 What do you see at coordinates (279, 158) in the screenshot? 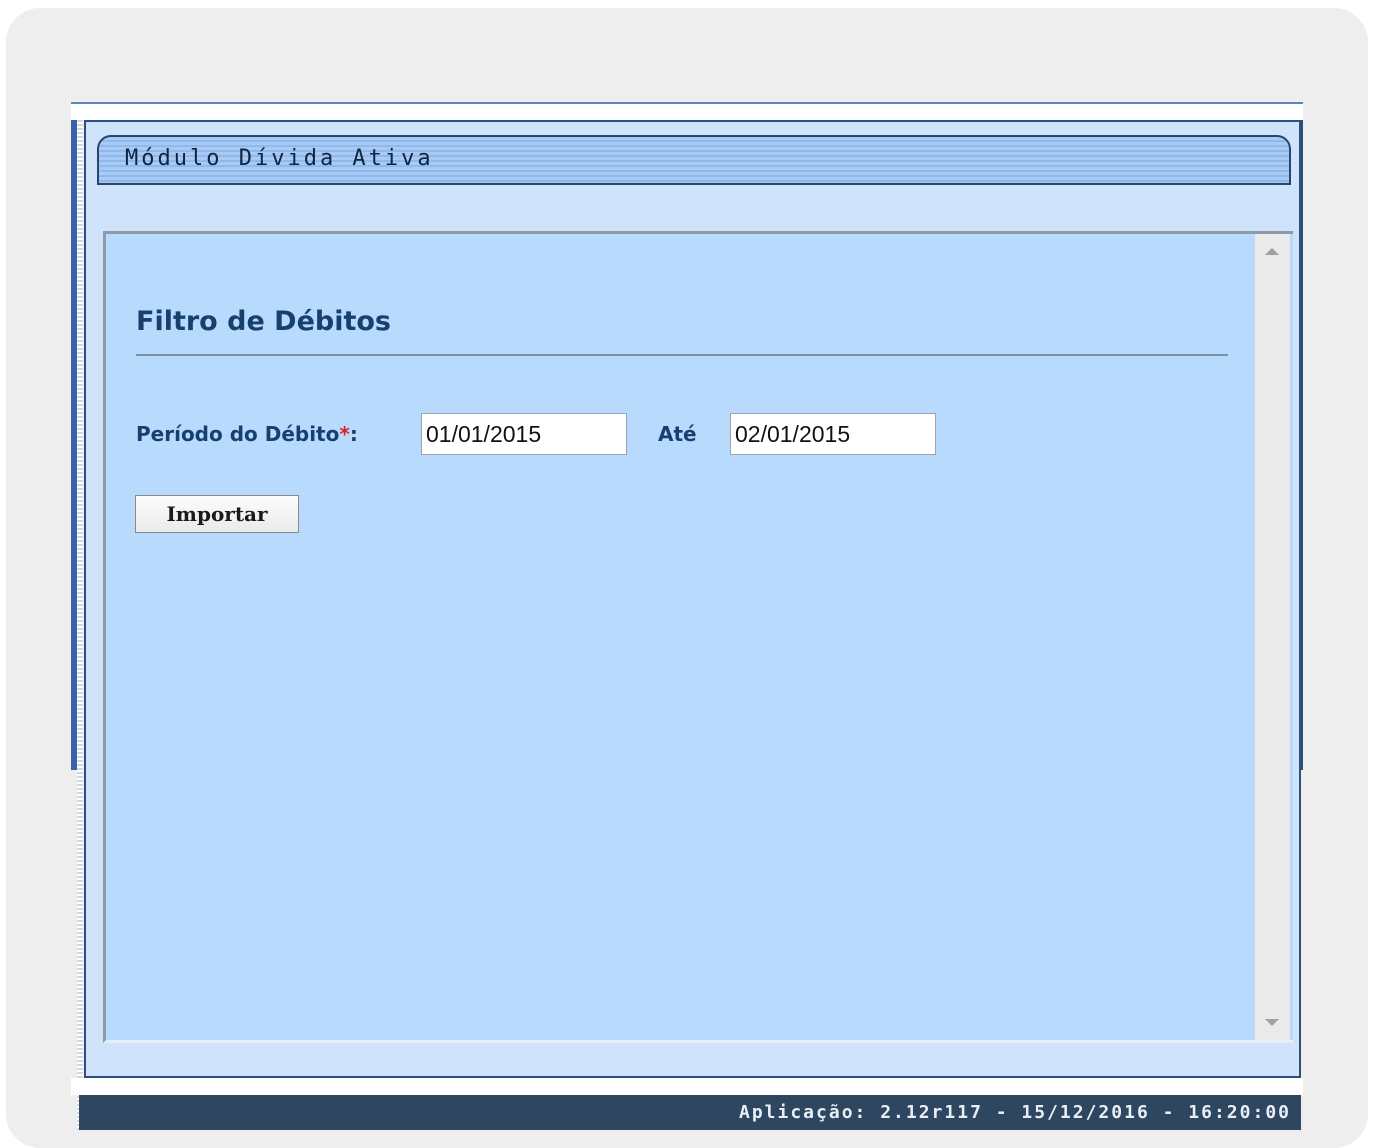
I see `module-title: Módulo Dívida Ativa` at bounding box center [279, 158].